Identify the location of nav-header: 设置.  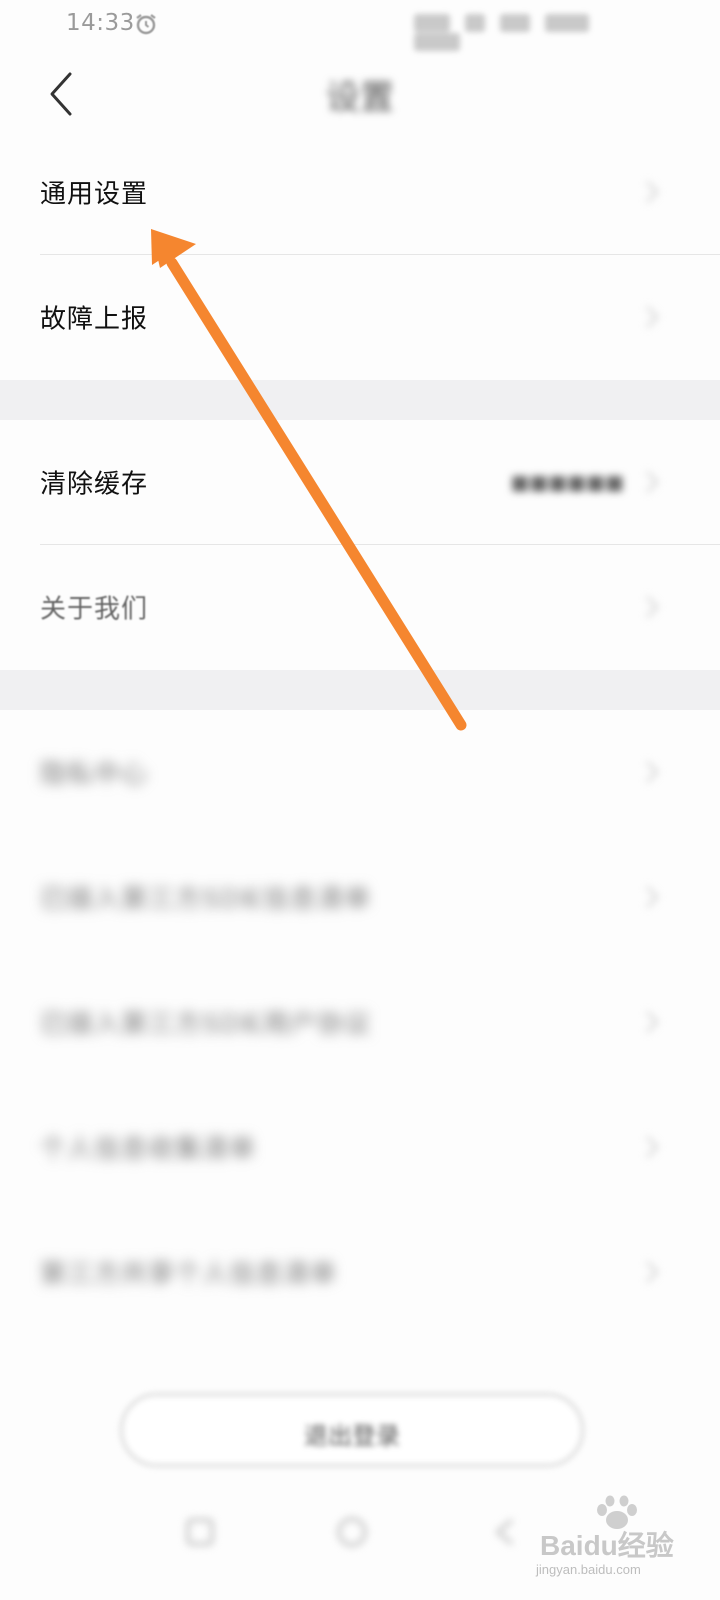
(360, 96).